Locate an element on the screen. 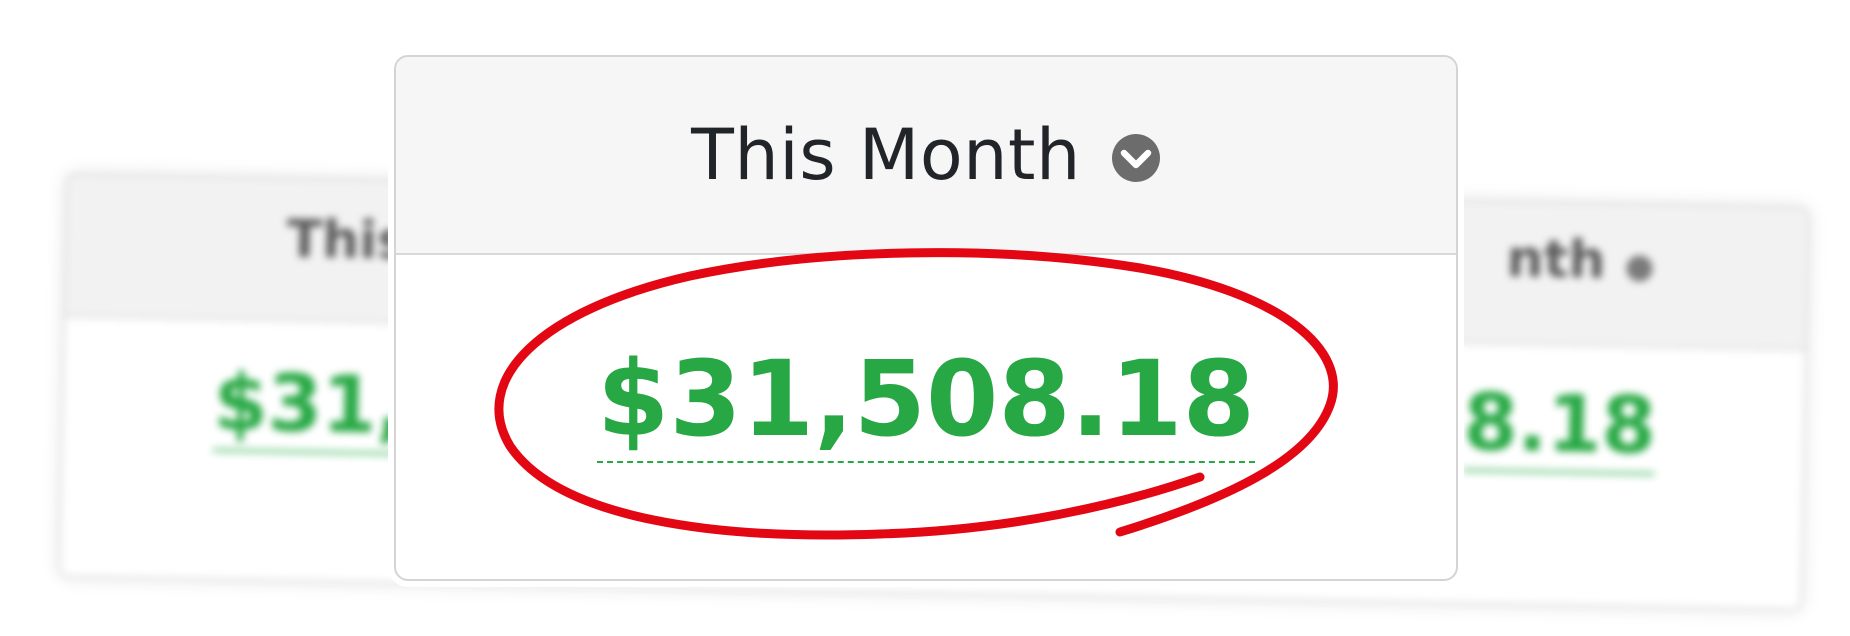  period-label: This Month is located at coordinates (886, 155).